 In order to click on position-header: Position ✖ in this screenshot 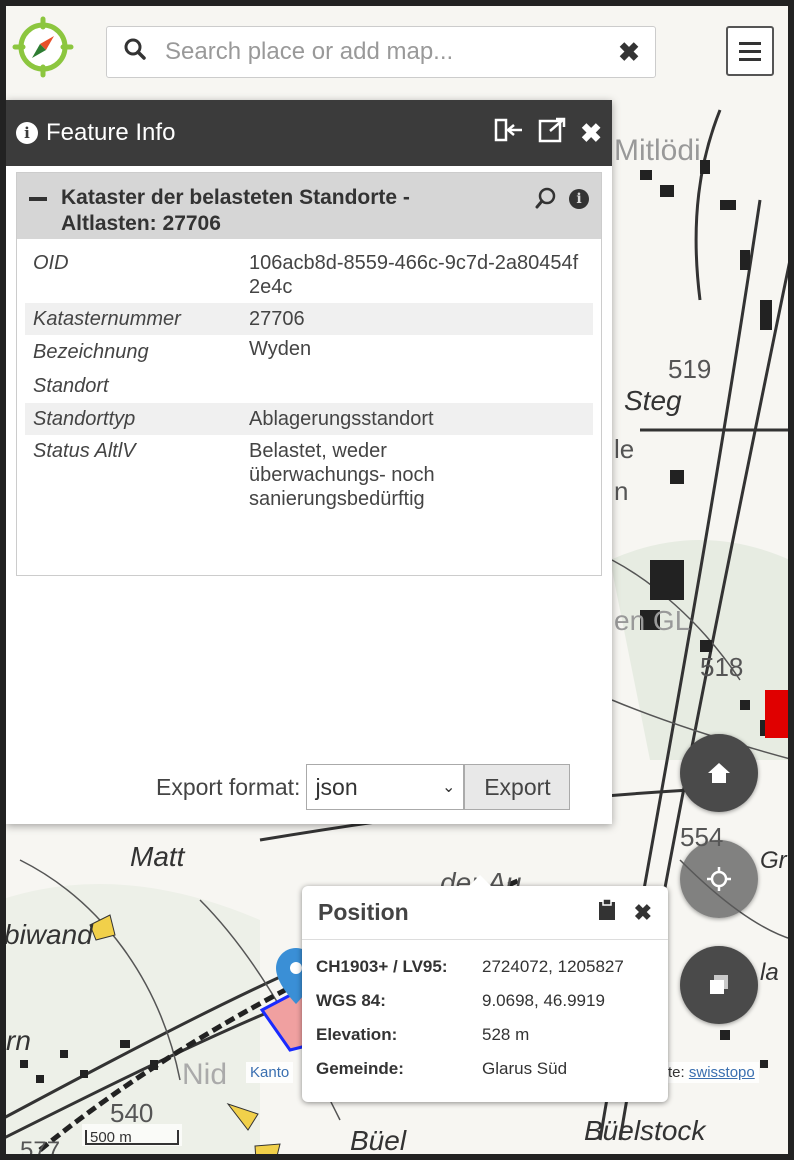, I will do `click(485, 913)`.